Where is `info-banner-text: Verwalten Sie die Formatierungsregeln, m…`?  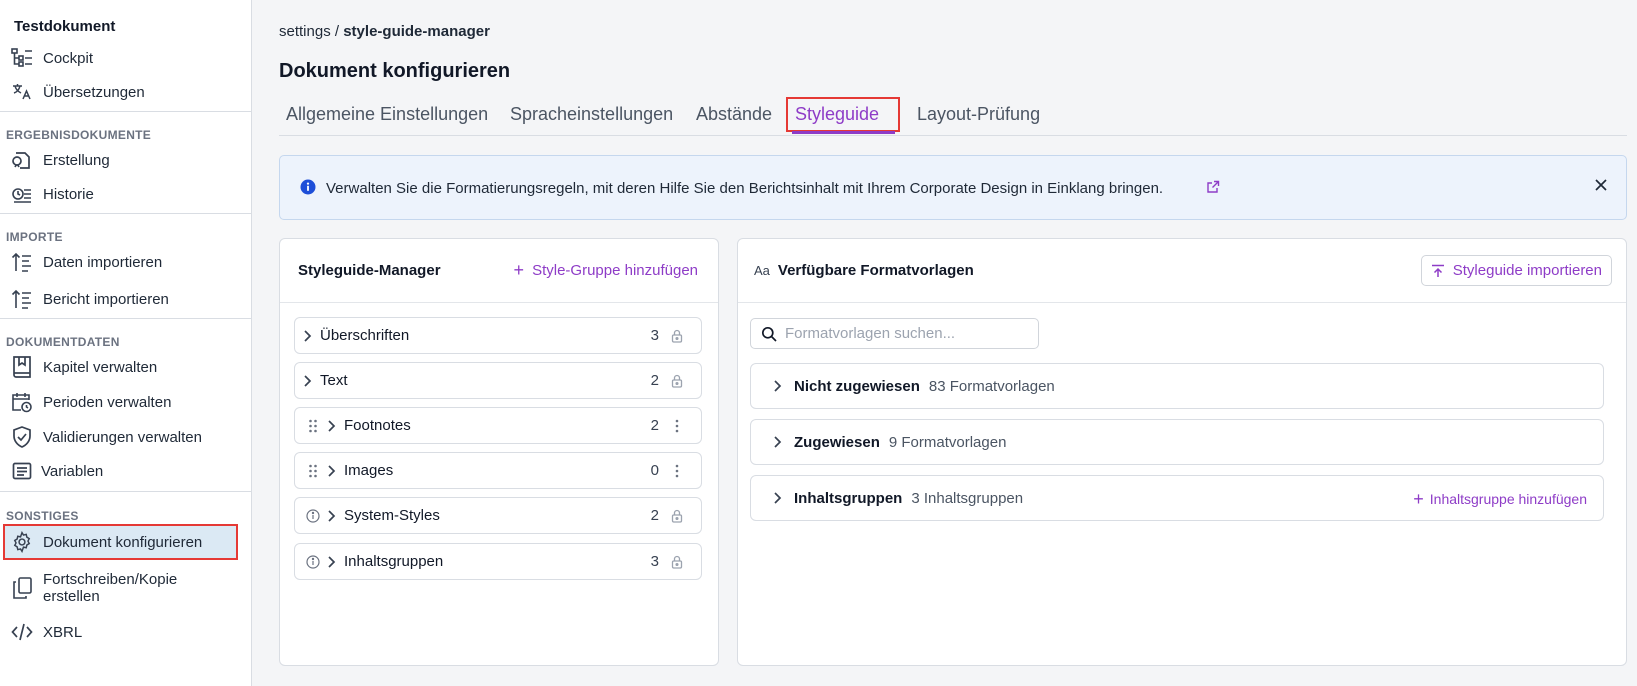
info-banner-text: Verwalten Sie die Formatierungsregeln, m… is located at coordinates (745, 188).